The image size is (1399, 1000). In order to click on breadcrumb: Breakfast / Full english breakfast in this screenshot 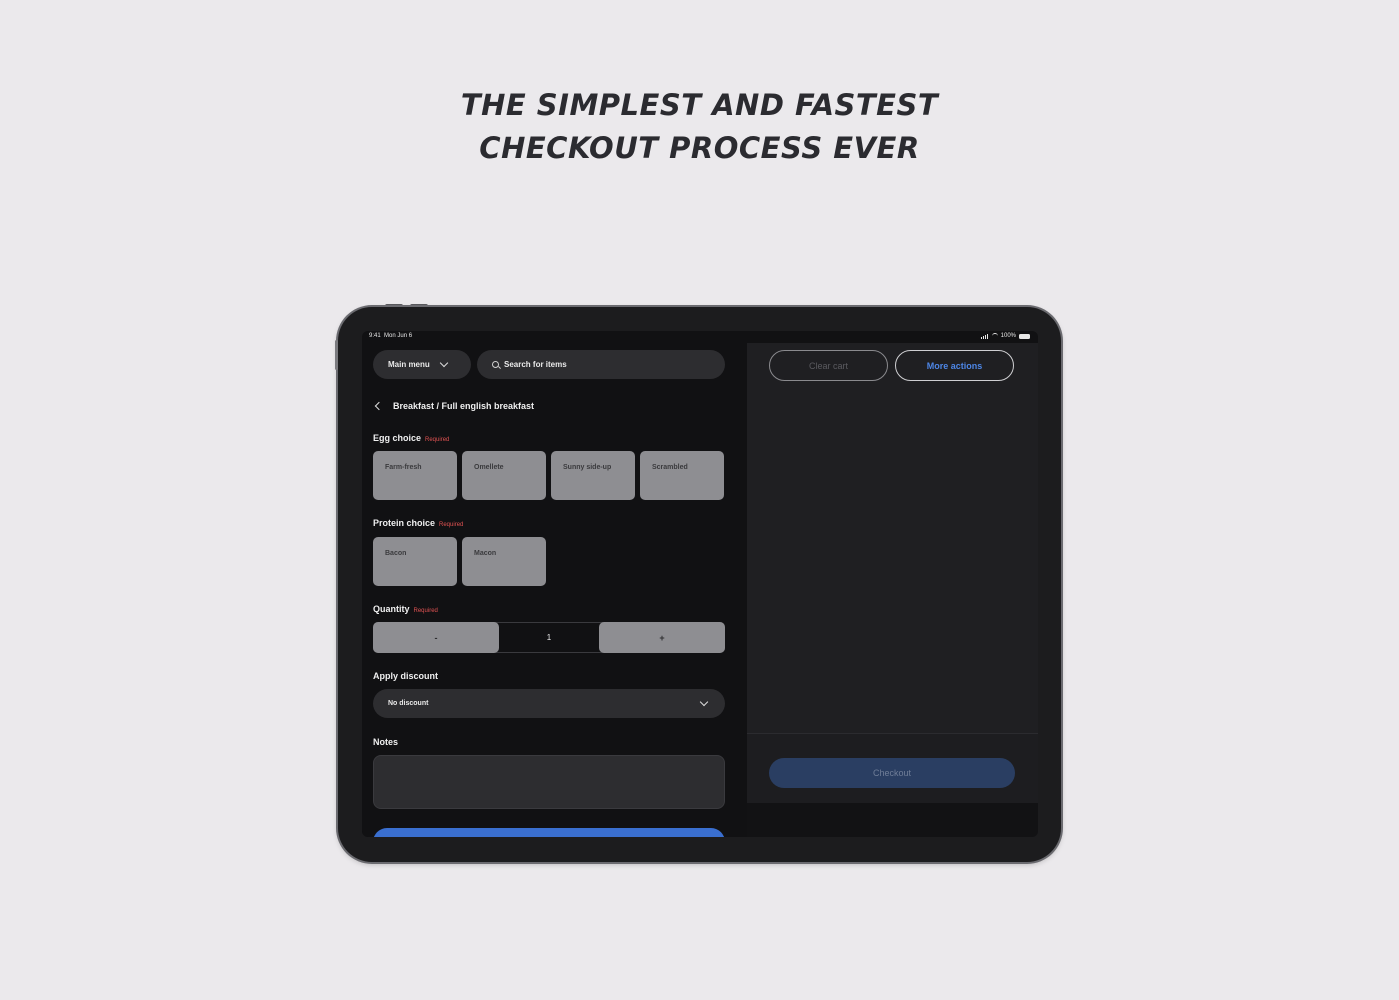, I will do `click(453, 406)`.